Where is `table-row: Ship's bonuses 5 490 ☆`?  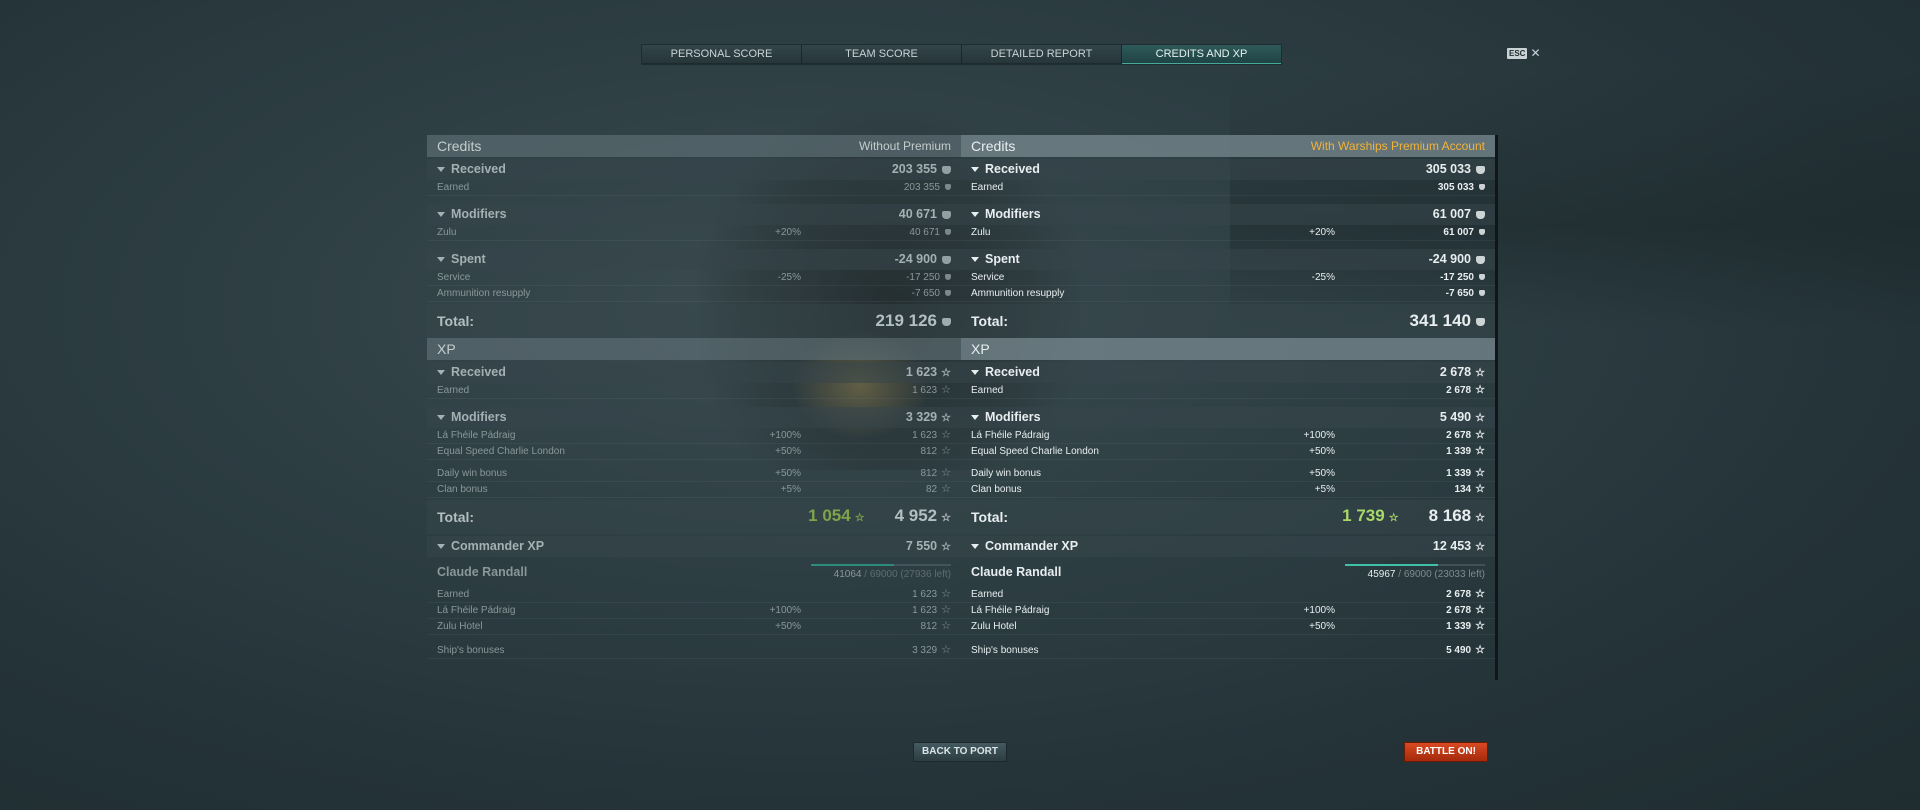 table-row: Ship's bonuses 5 490 ☆ is located at coordinates (1228, 651).